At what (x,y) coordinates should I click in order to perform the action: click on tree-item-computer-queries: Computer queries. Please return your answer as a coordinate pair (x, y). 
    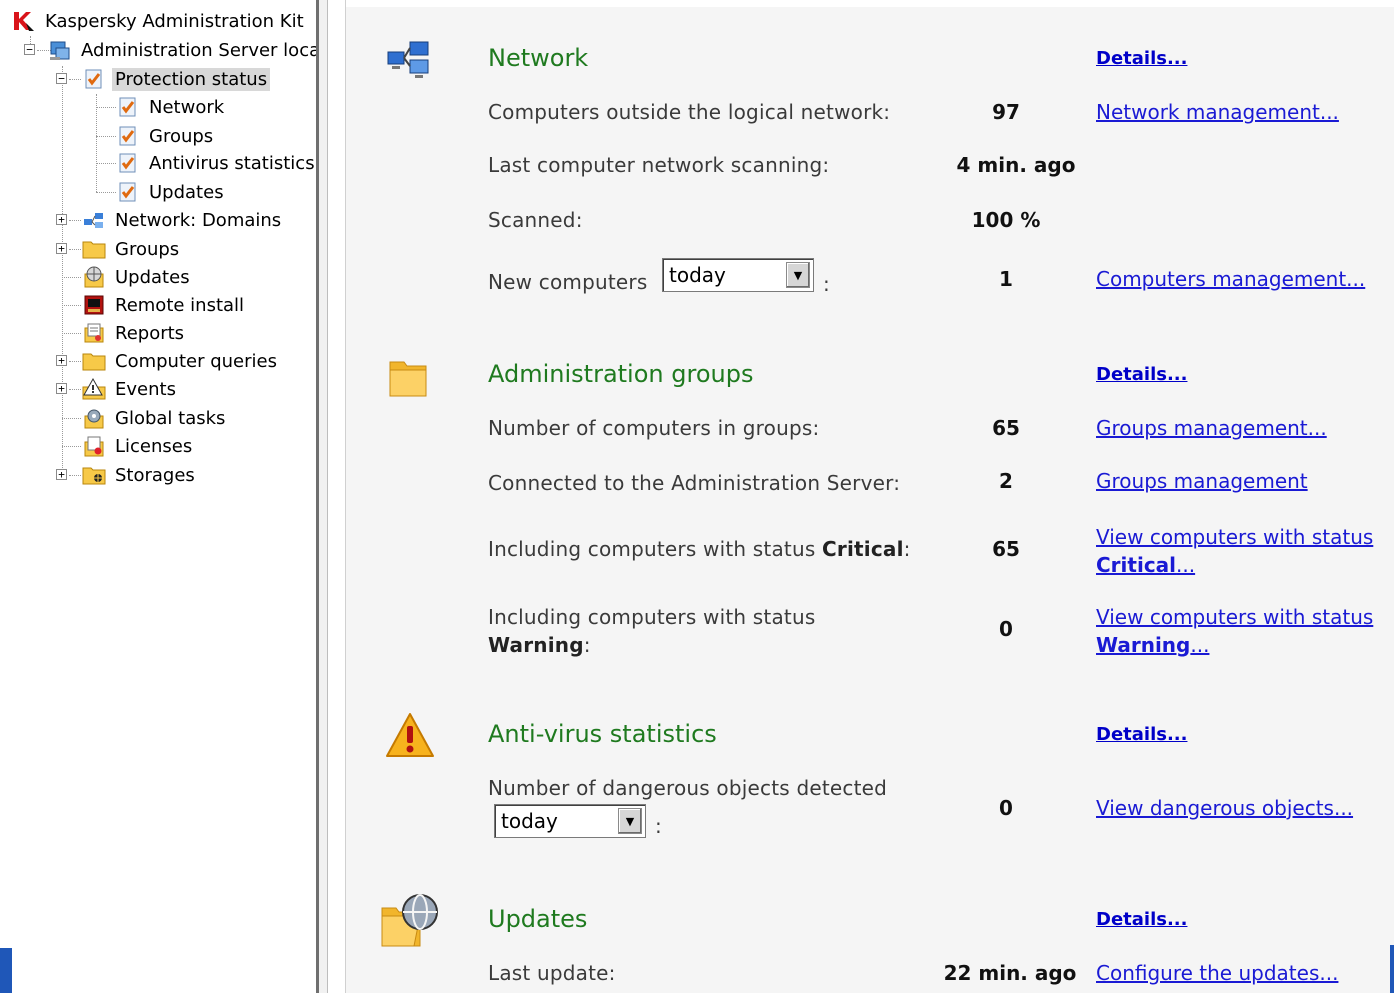
    Looking at the image, I should click on (181, 361).